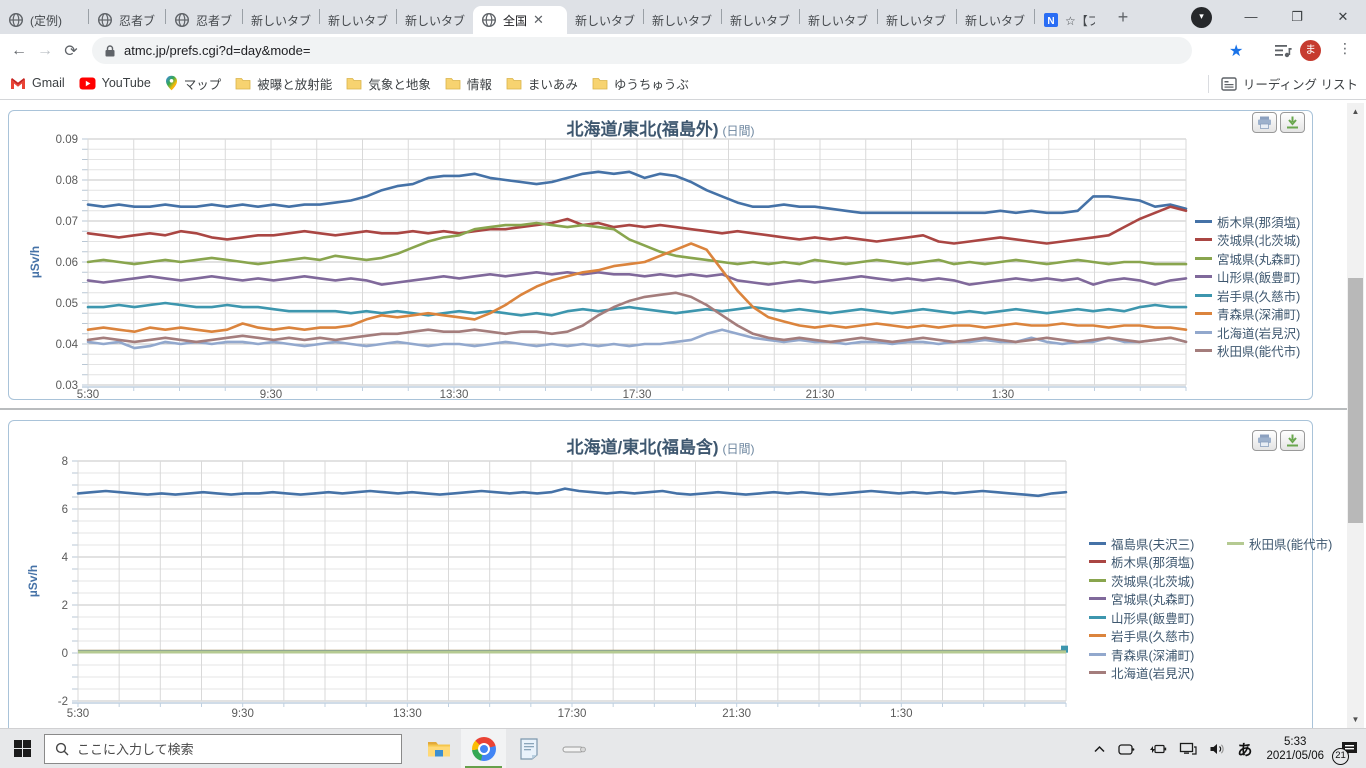  Describe the element at coordinates (115, 83) in the screenshot. I see `bookmark-item: YouTube` at that location.